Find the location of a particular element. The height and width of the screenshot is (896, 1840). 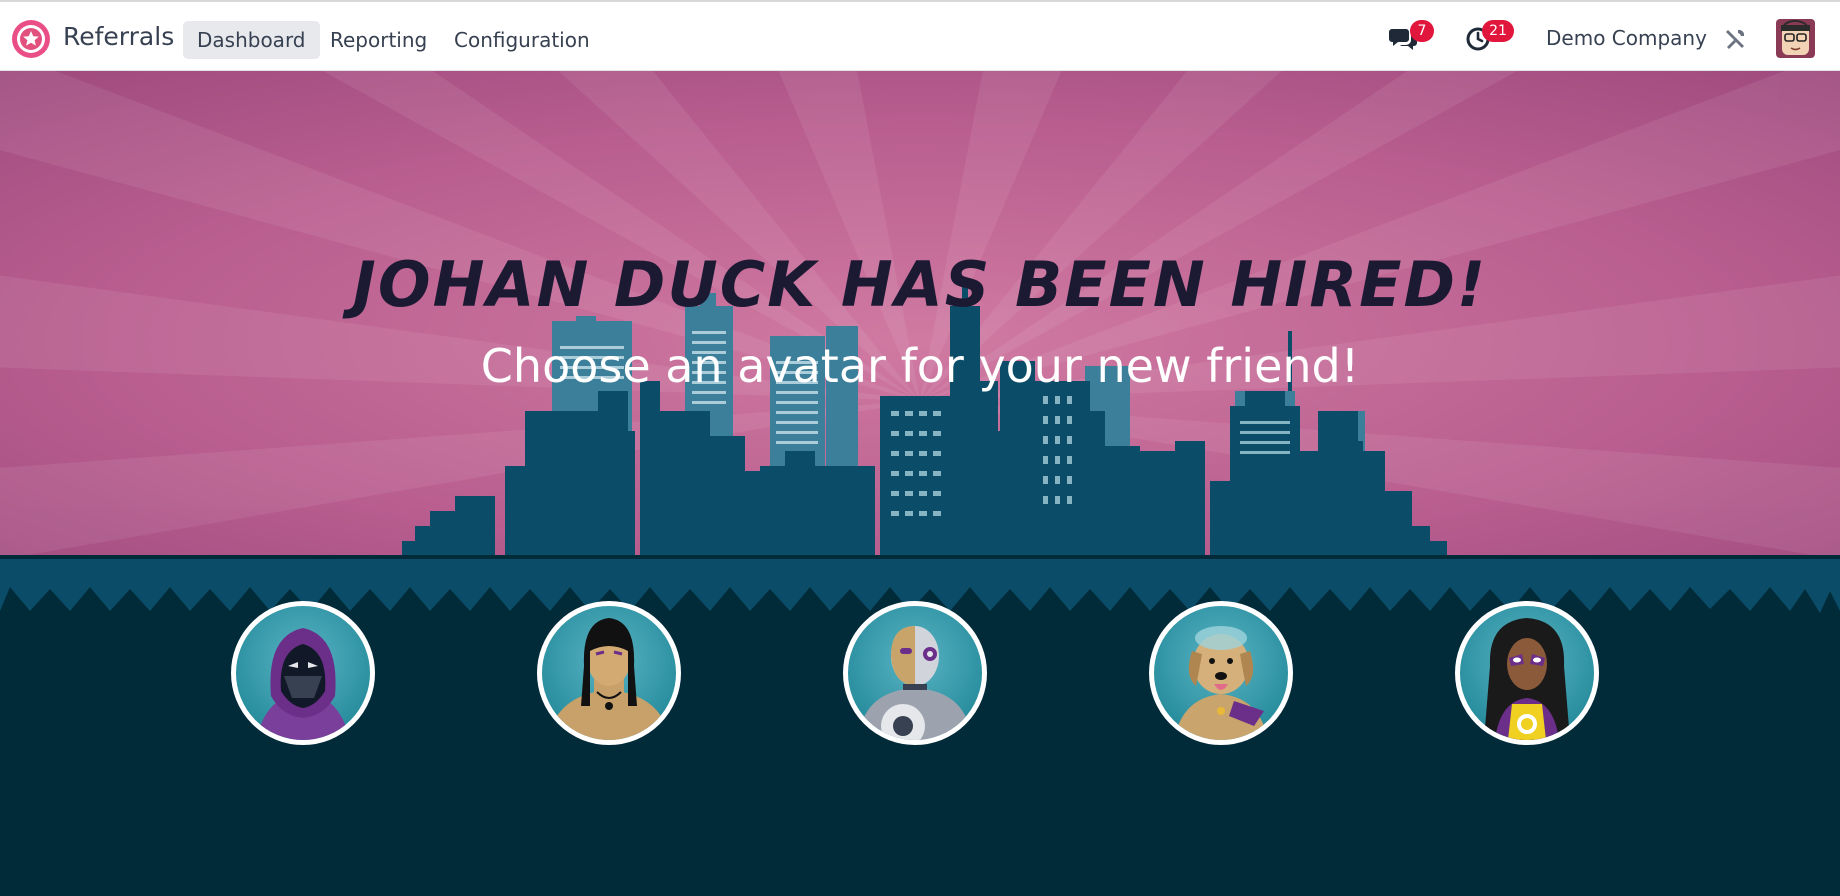

menu-configuration: Configuration is located at coordinates (522, 40).